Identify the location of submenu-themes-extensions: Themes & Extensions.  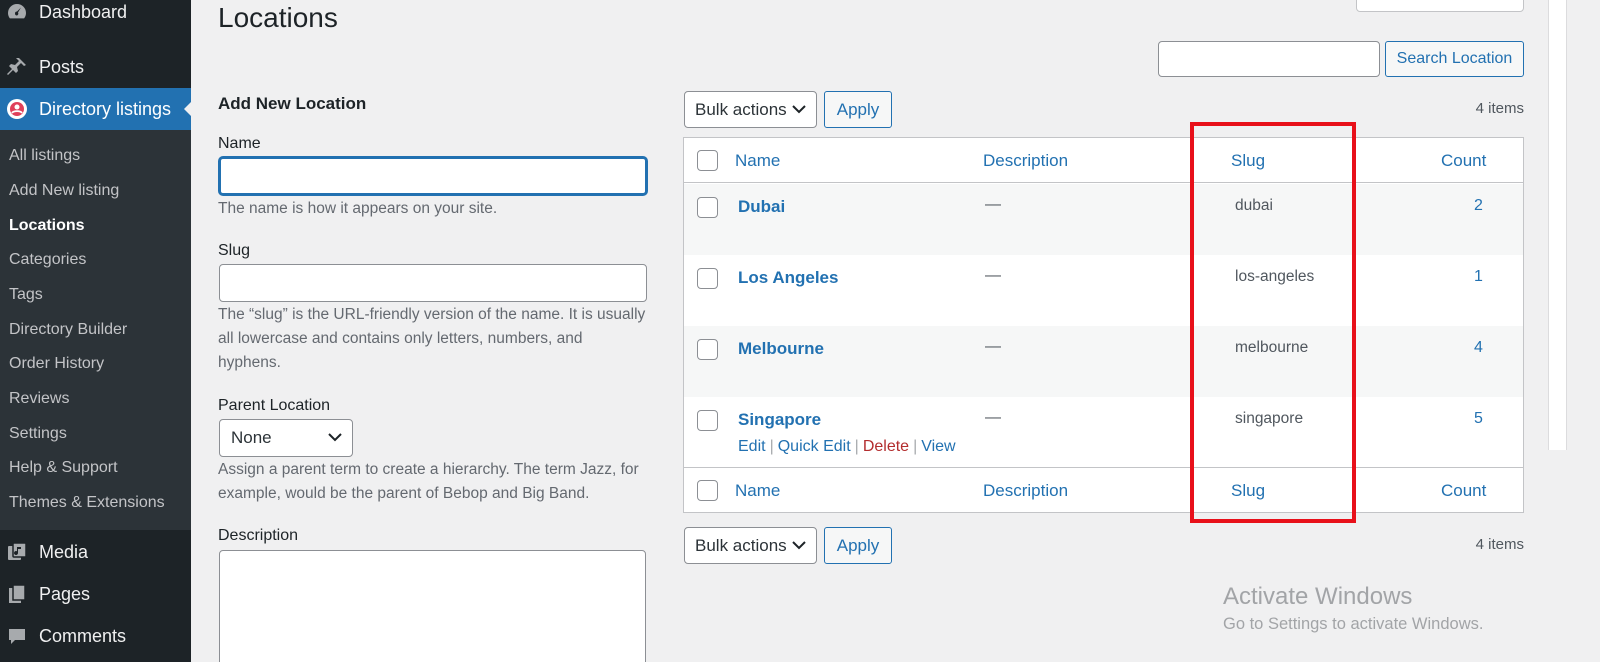
(87, 503).